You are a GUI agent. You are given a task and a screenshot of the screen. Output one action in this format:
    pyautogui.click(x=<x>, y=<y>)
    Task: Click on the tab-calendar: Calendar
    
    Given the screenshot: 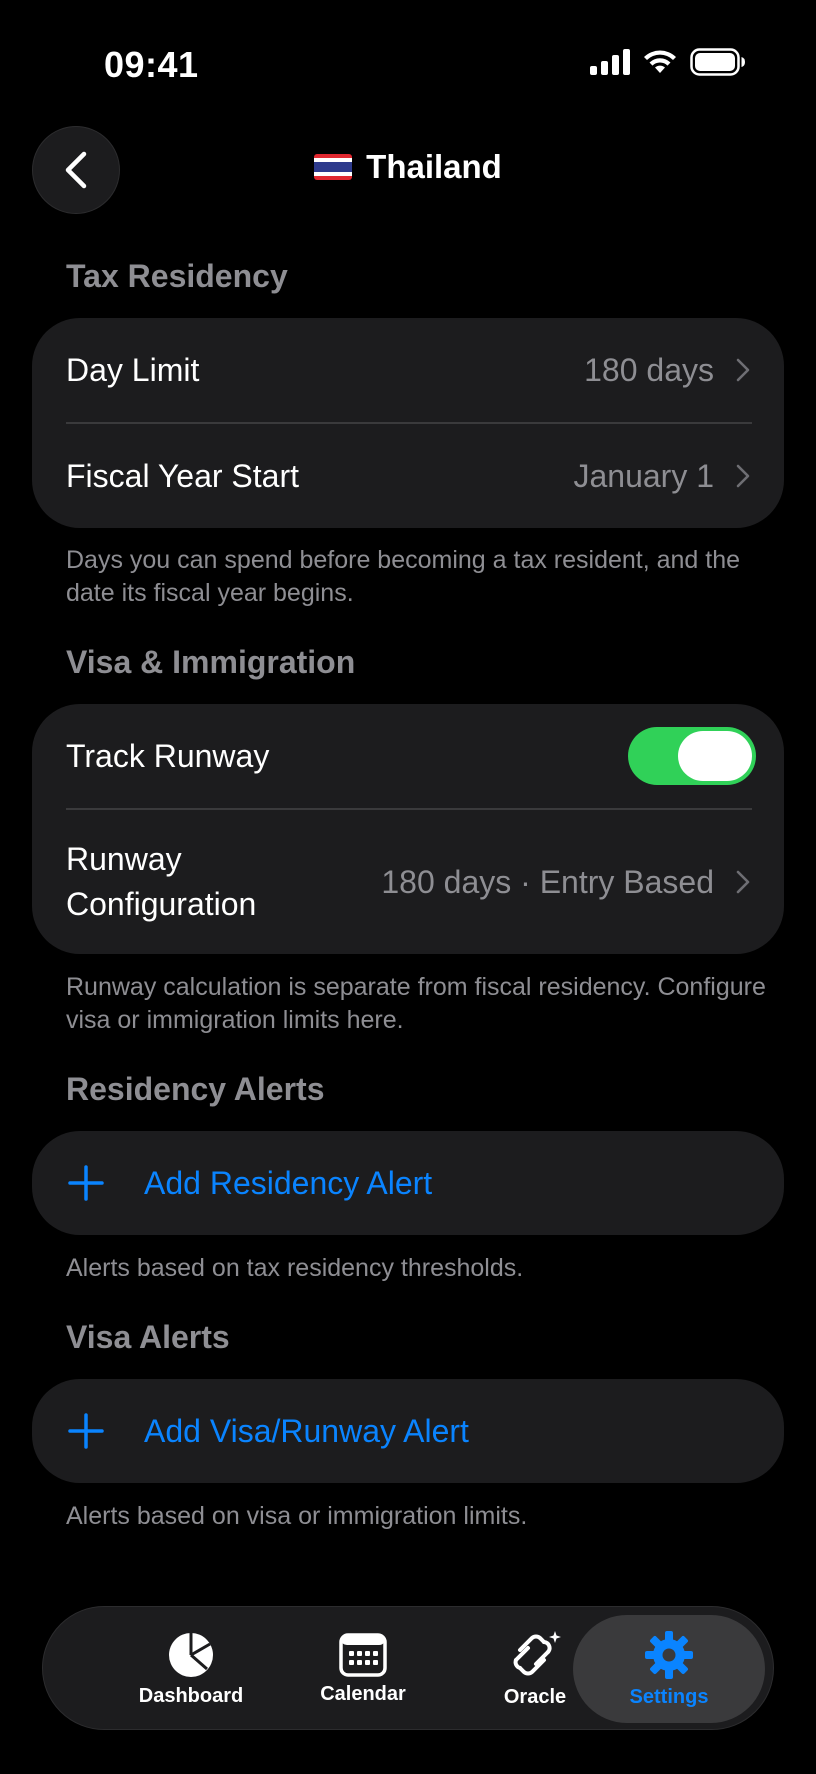 What is the action you would take?
    pyautogui.click(x=363, y=1669)
    